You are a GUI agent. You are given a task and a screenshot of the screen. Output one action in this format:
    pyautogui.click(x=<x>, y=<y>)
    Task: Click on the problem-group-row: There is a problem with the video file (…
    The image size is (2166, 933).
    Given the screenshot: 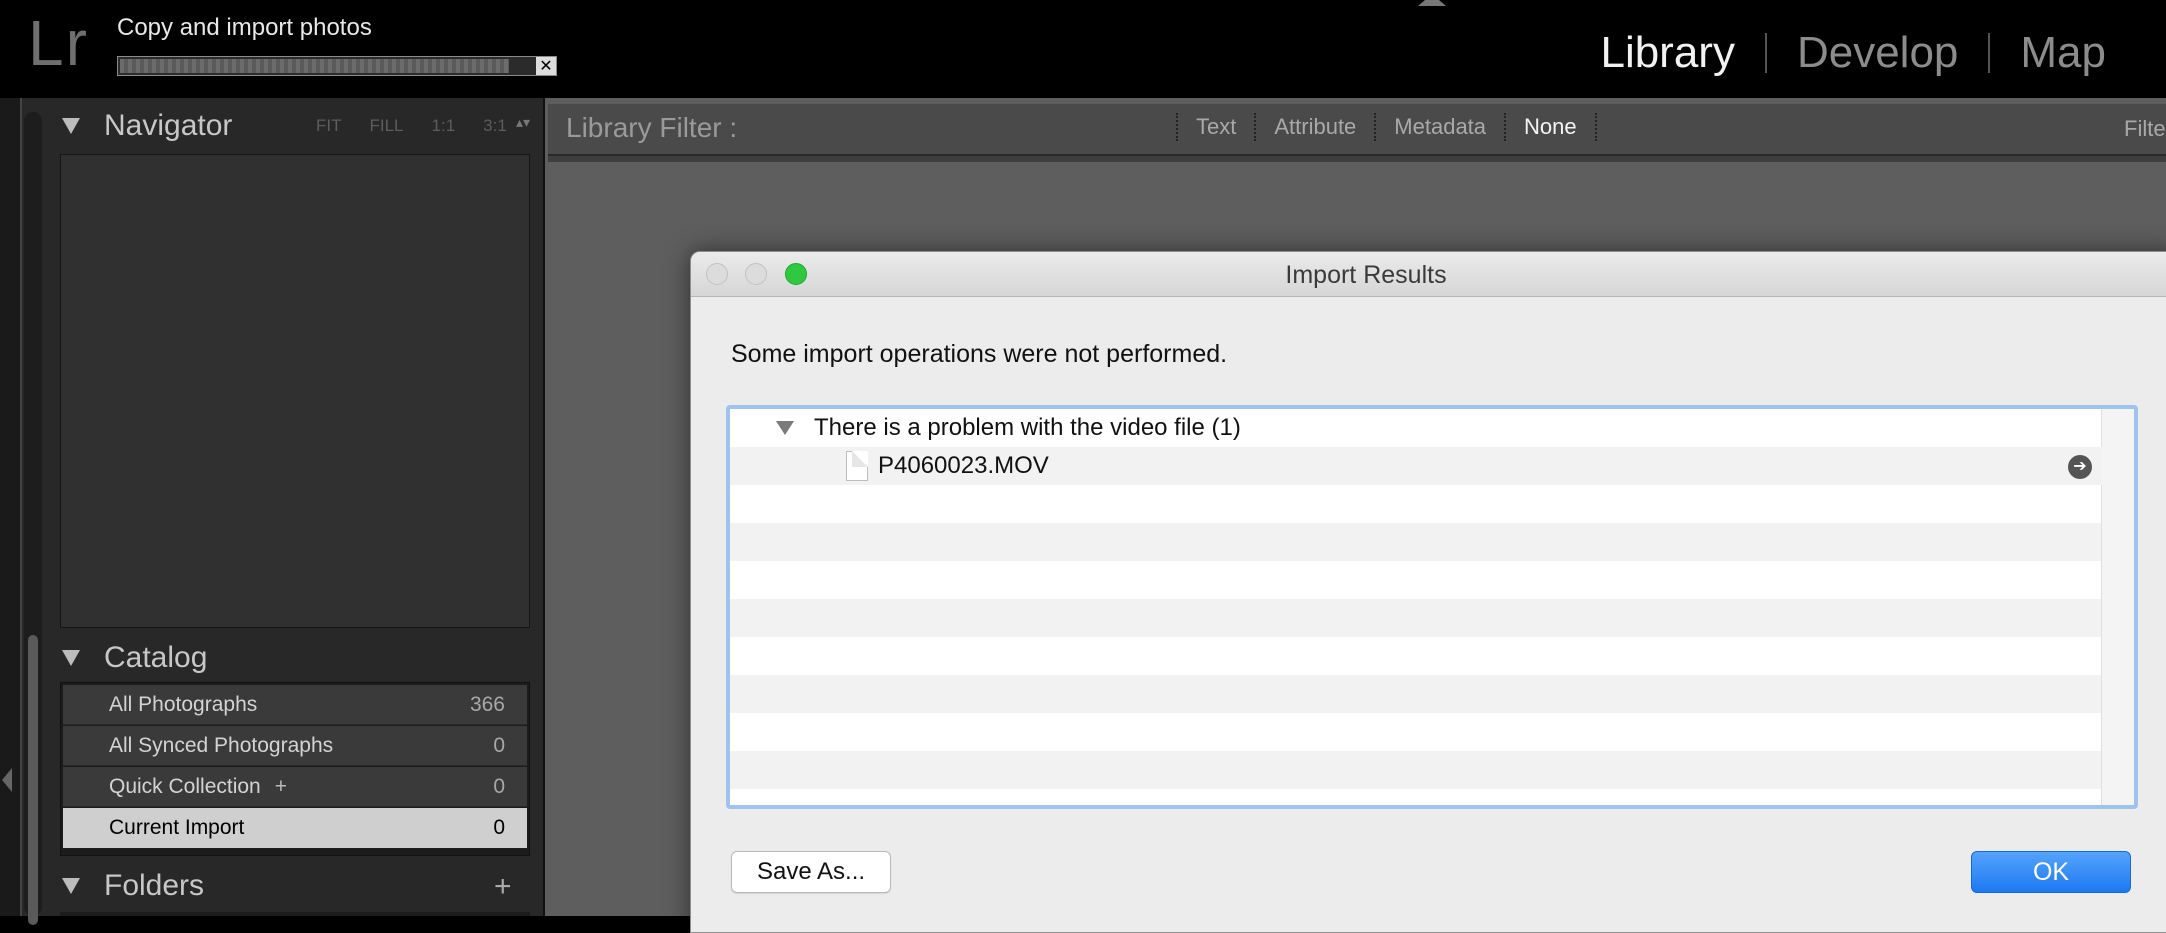 What is the action you would take?
    pyautogui.click(x=1416, y=428)
    